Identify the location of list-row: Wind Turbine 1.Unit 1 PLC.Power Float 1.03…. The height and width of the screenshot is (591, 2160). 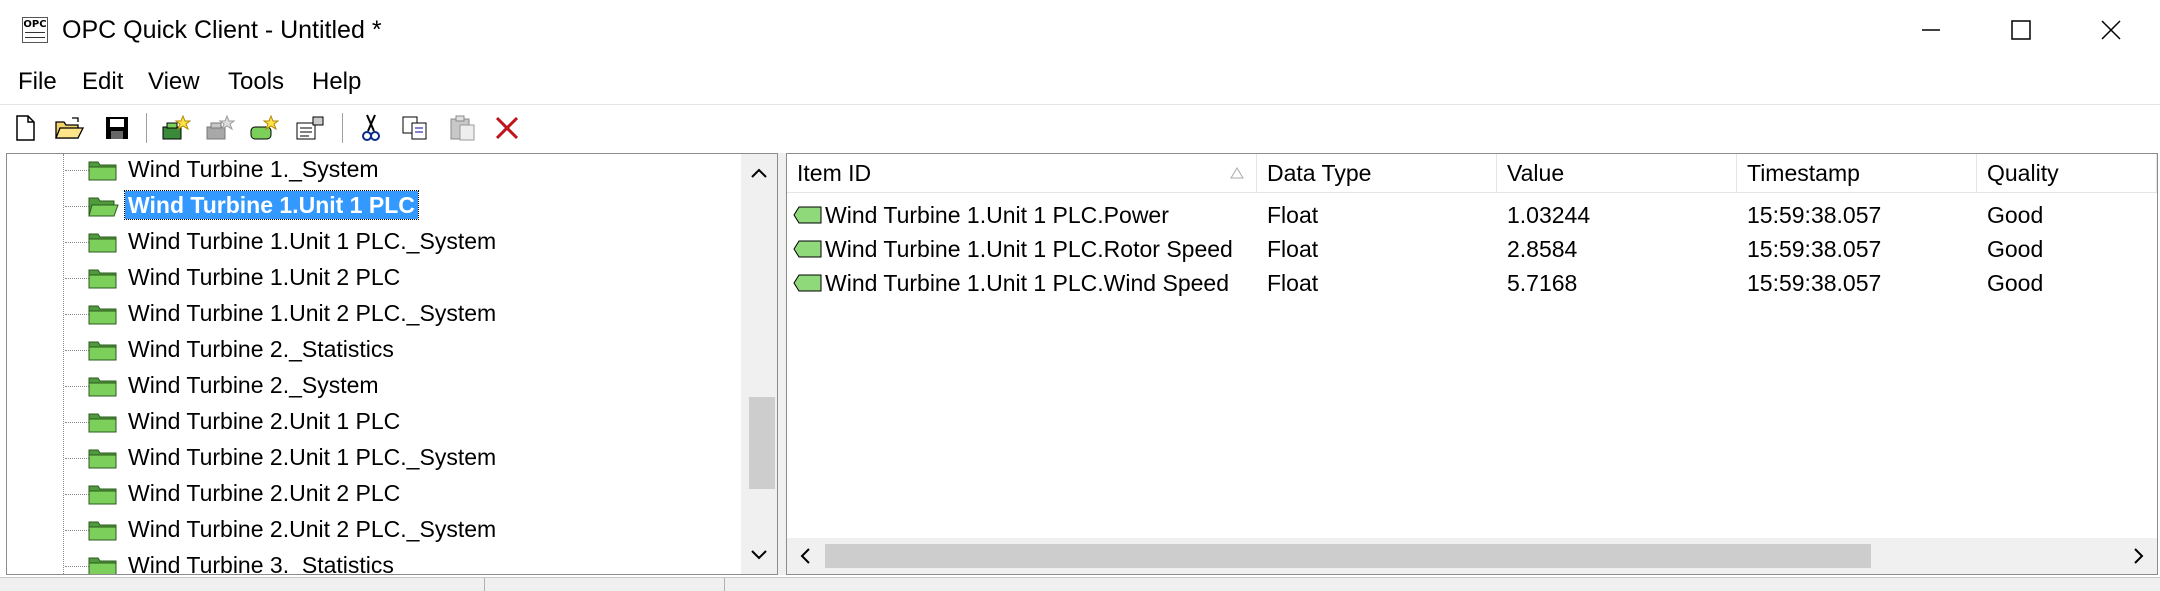
(1472, 215).